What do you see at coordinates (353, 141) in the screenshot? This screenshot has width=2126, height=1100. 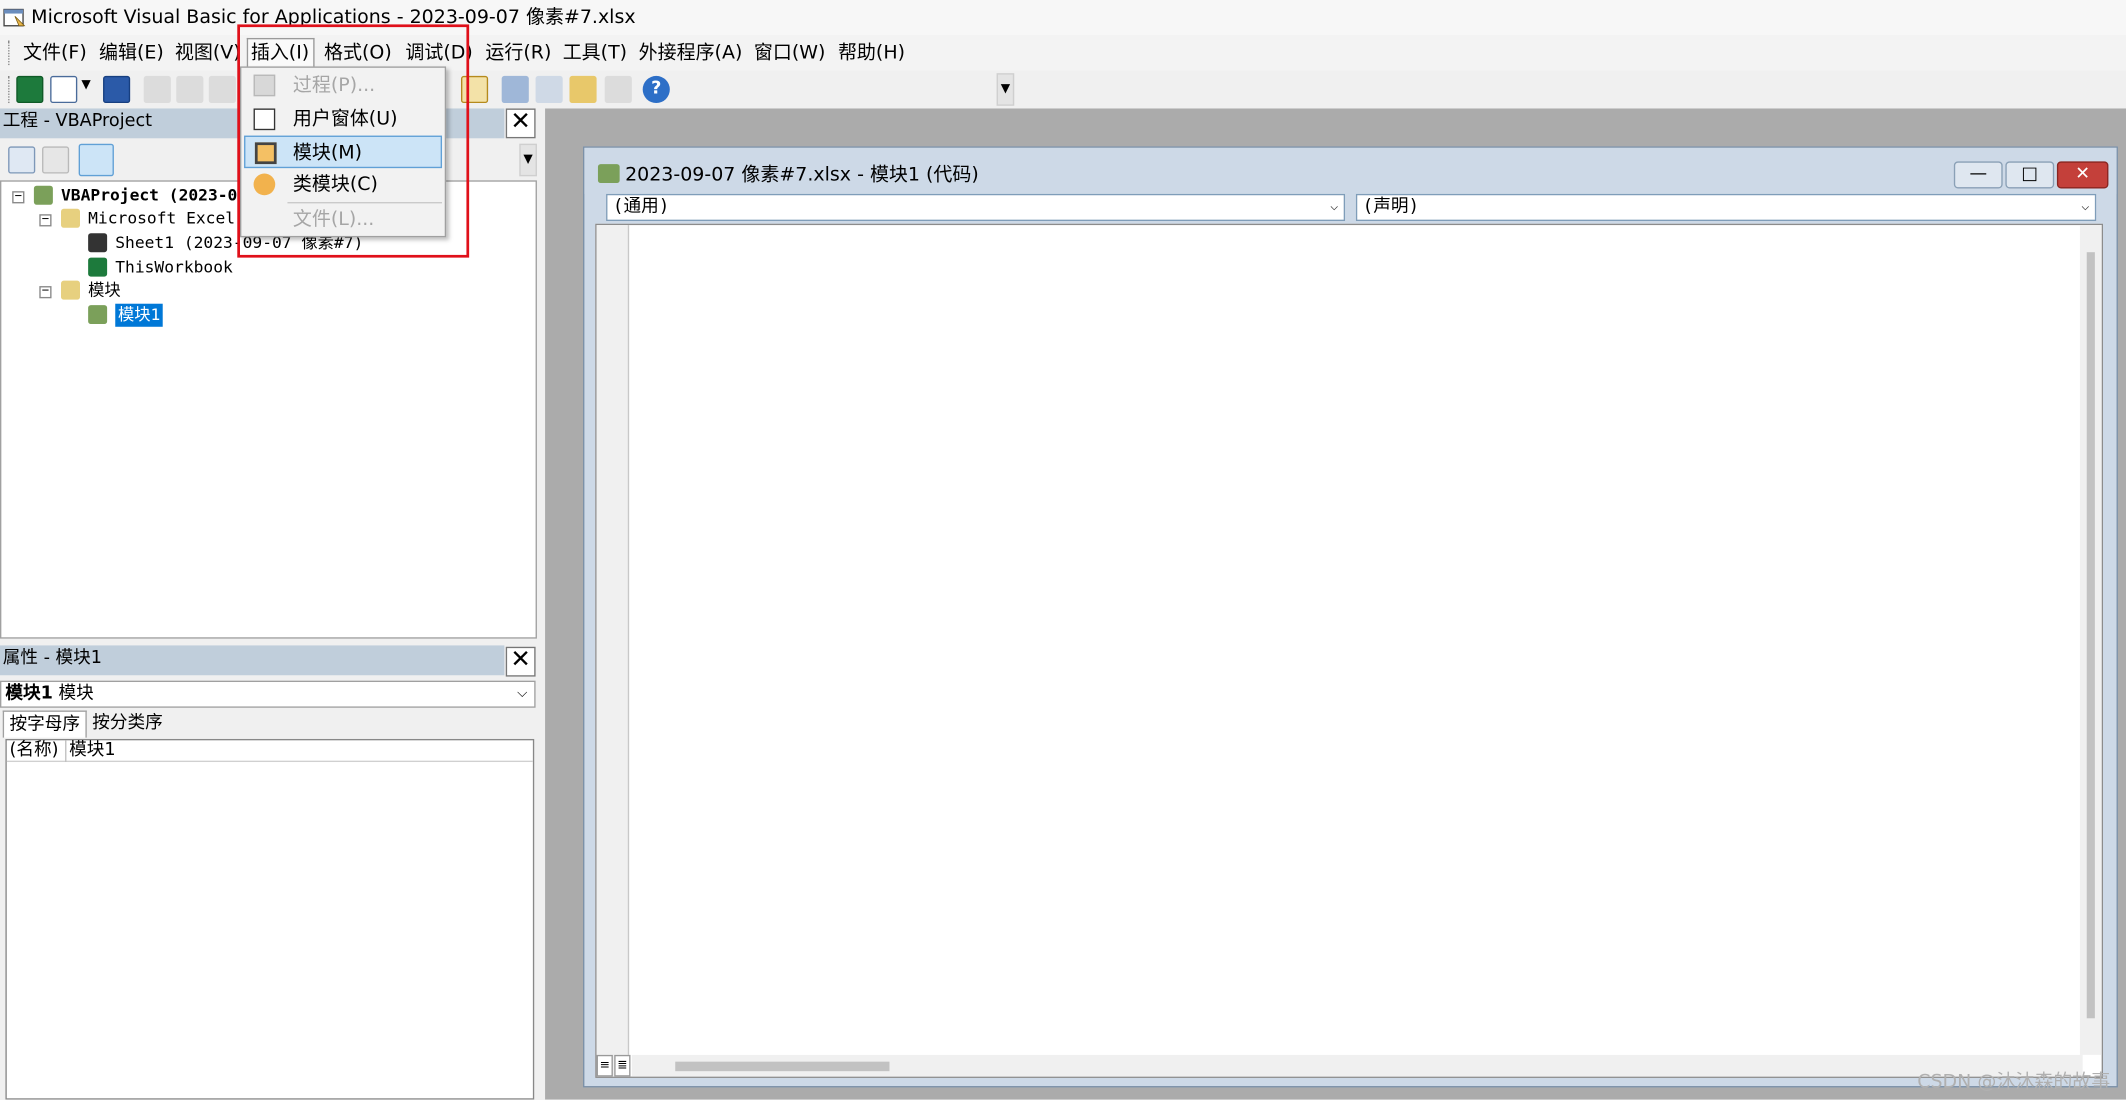 I see `red-highlight-annotation` at bounding box center [353, 141].